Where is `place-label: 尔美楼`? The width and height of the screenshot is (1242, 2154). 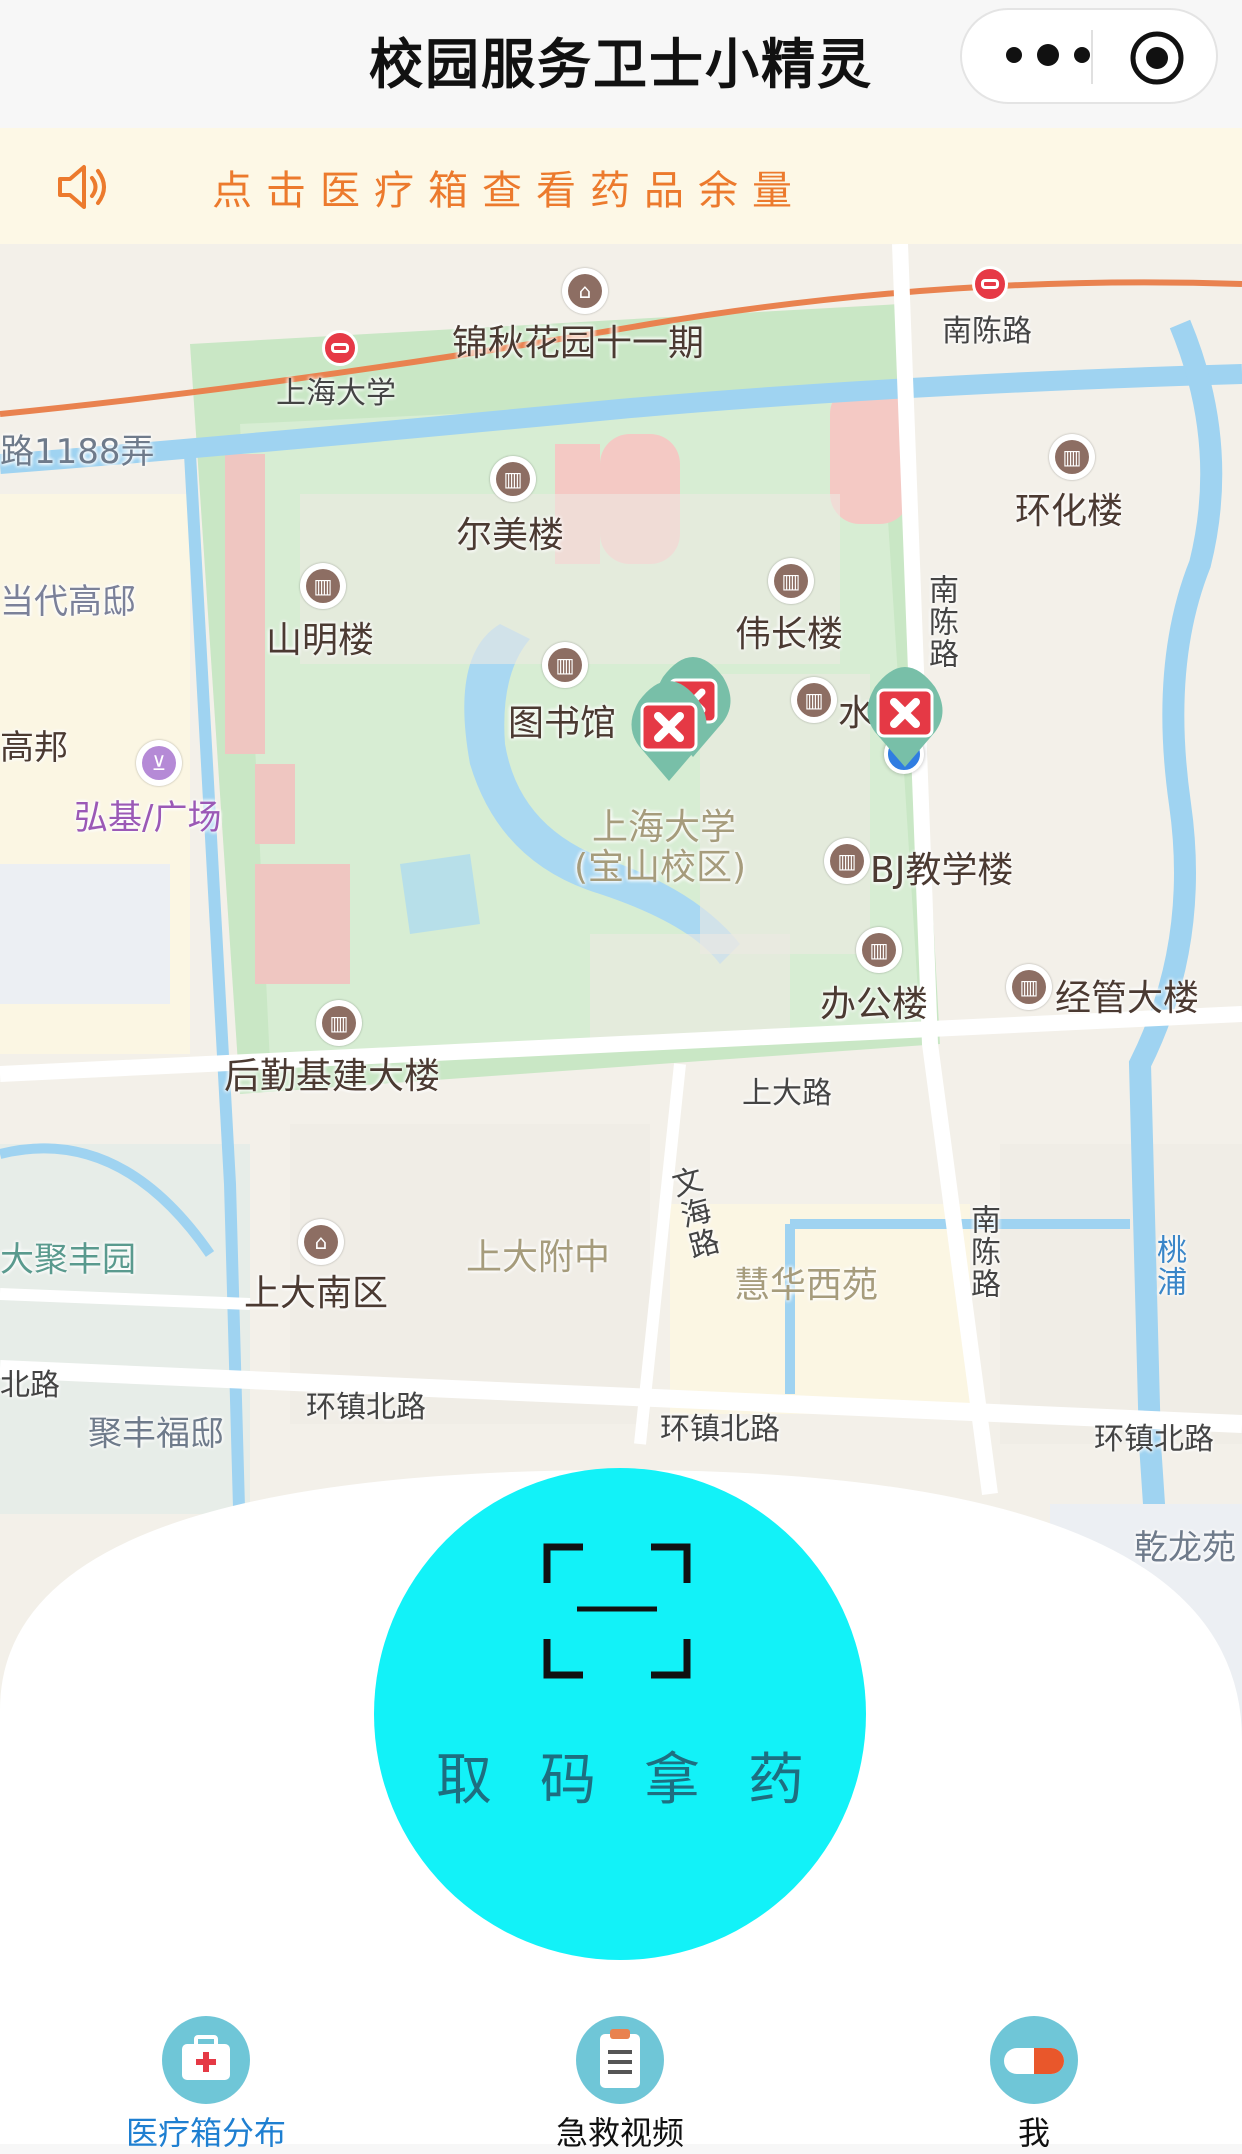
place-label: 尔美楼 is located at coordinates (510, 535).